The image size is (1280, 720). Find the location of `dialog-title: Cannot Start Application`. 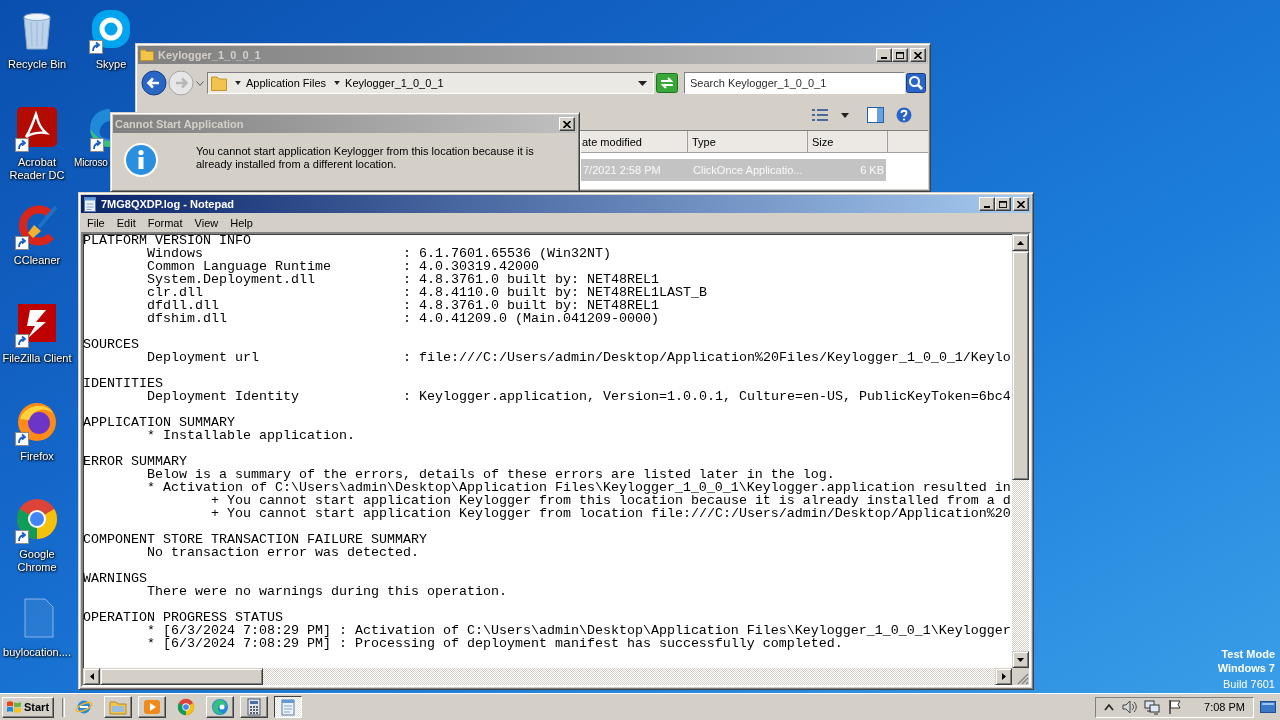

dialog-title: Cannot Start Application is located at coordinates (179, 124).